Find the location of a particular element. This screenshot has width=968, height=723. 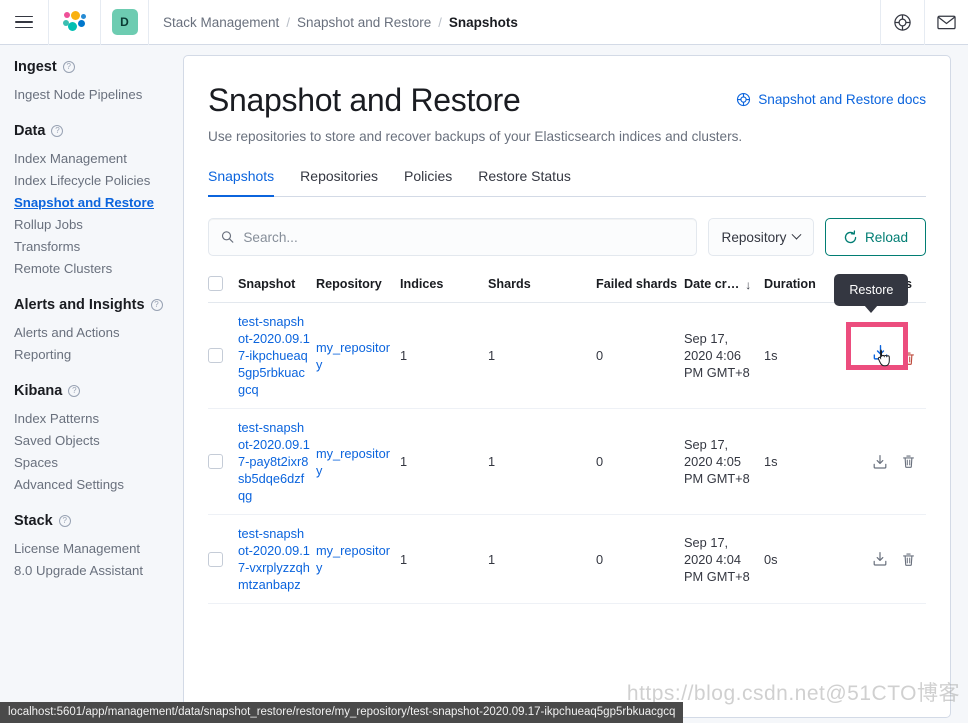

menu-toggle-button is located at coordinates (24, 22).